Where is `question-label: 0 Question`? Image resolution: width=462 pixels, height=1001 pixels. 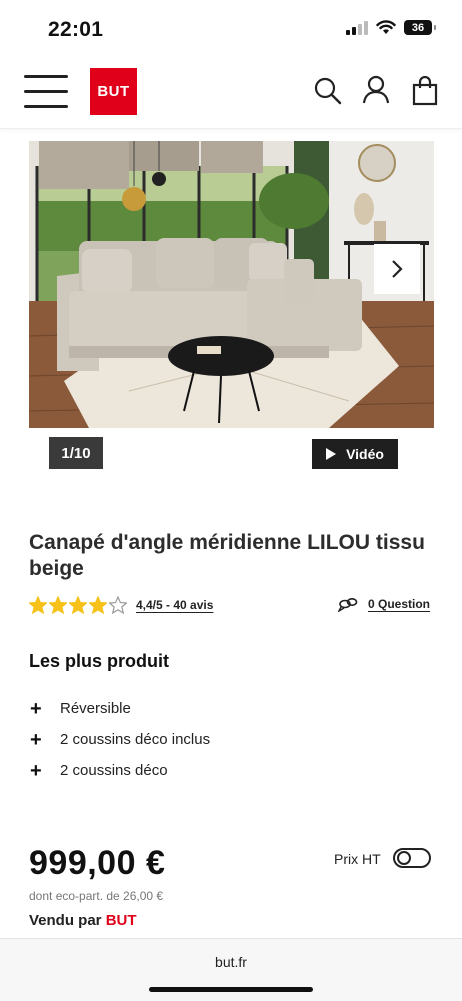 question-label: 0 Question is located at coordinates (399, 604).